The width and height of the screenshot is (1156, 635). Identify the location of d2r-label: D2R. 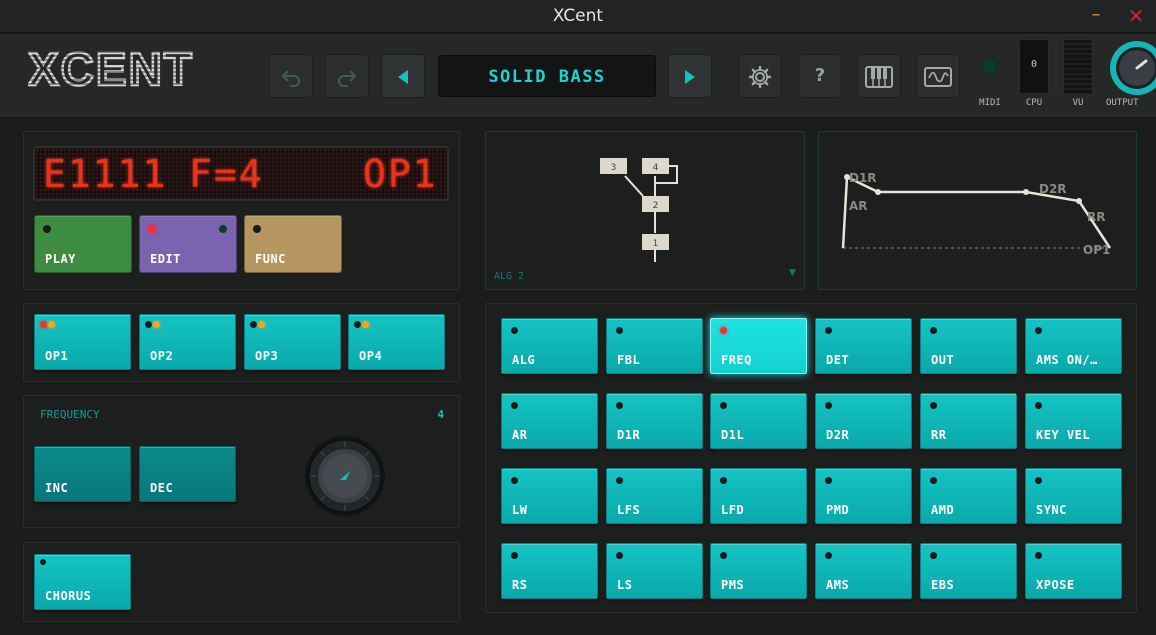
(1053, 189).